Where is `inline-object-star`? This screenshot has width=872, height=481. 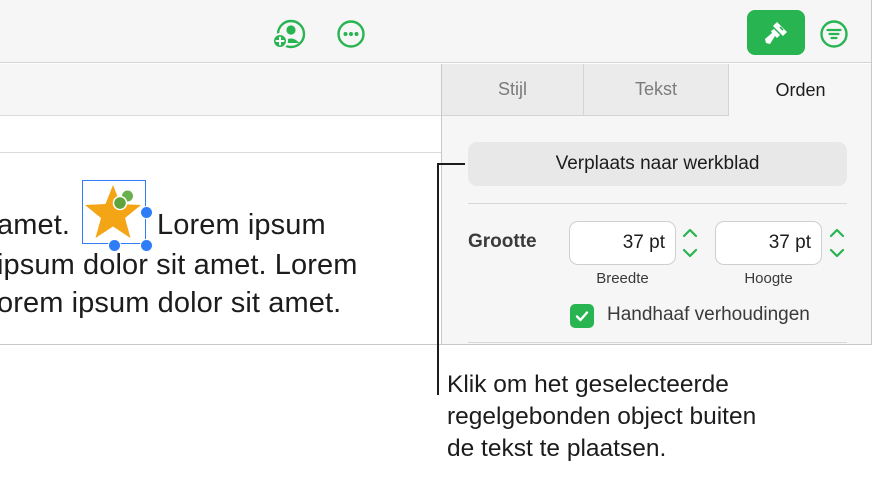
inline-object-star is located at coordinates (117, 216).